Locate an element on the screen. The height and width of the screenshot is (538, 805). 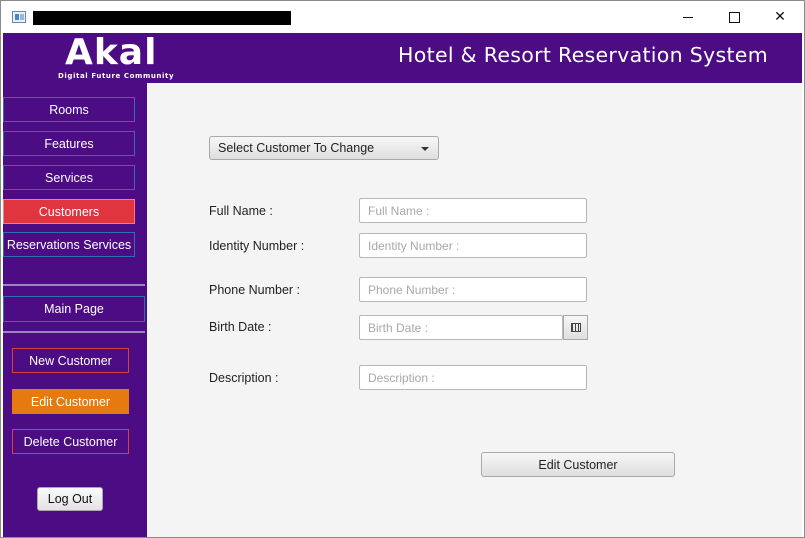
birth-date-label: Birth Date : is located at coordinates (240, 327).